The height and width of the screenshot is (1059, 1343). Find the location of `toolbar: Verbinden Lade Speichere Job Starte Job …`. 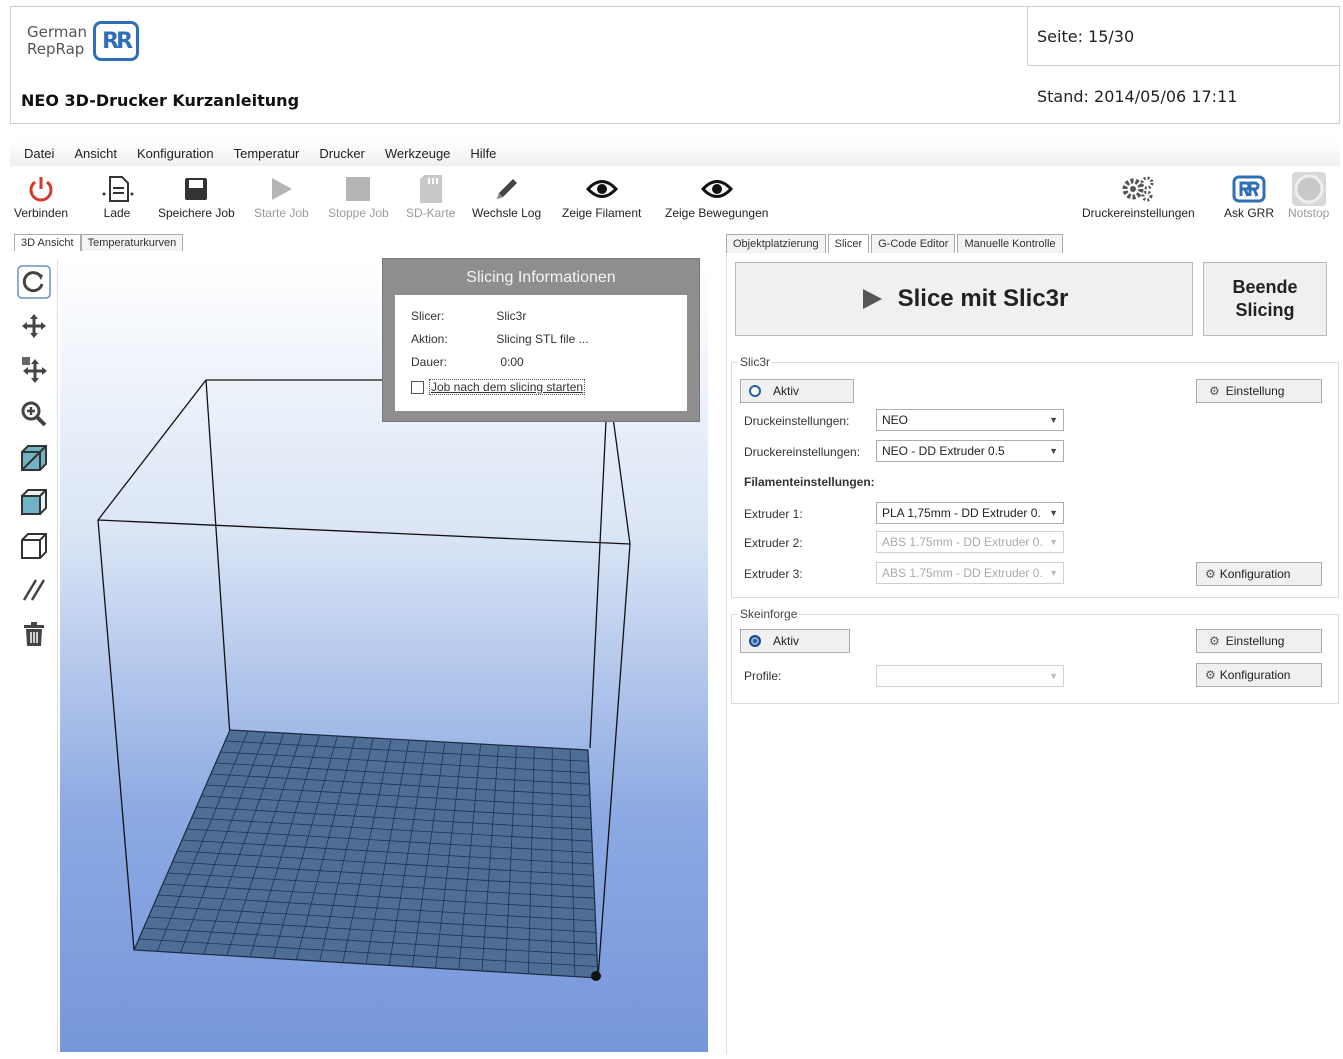

toolbar: Verbinden Lade Speichere Job Starte Job … is located at coordinates (675, 197).